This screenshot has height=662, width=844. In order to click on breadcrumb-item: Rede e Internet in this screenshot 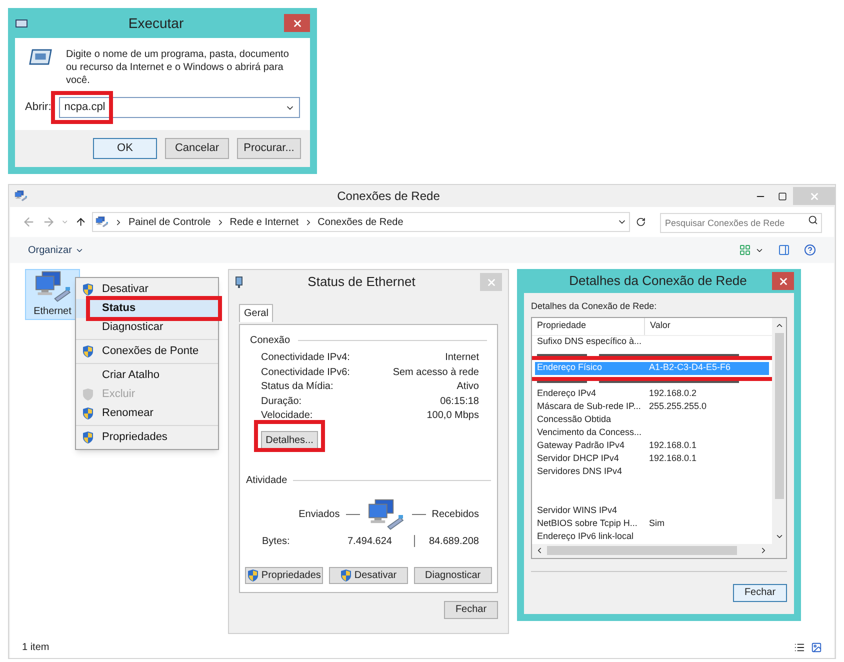, I will do `click(264, 222)`.